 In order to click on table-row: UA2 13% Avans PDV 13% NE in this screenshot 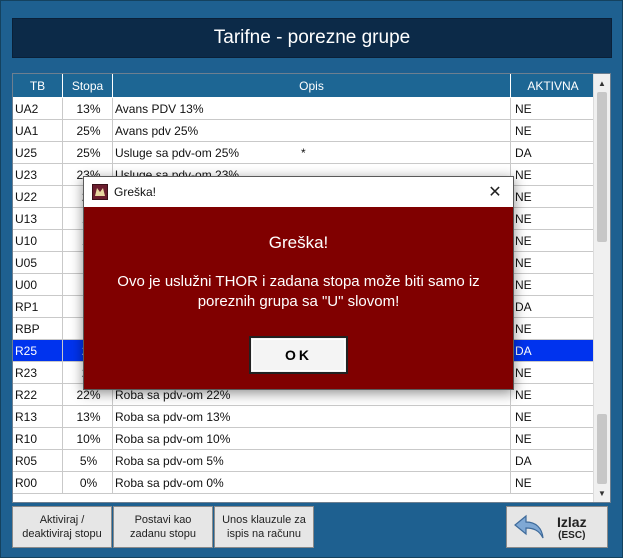, I will do `click(304, 109)`.